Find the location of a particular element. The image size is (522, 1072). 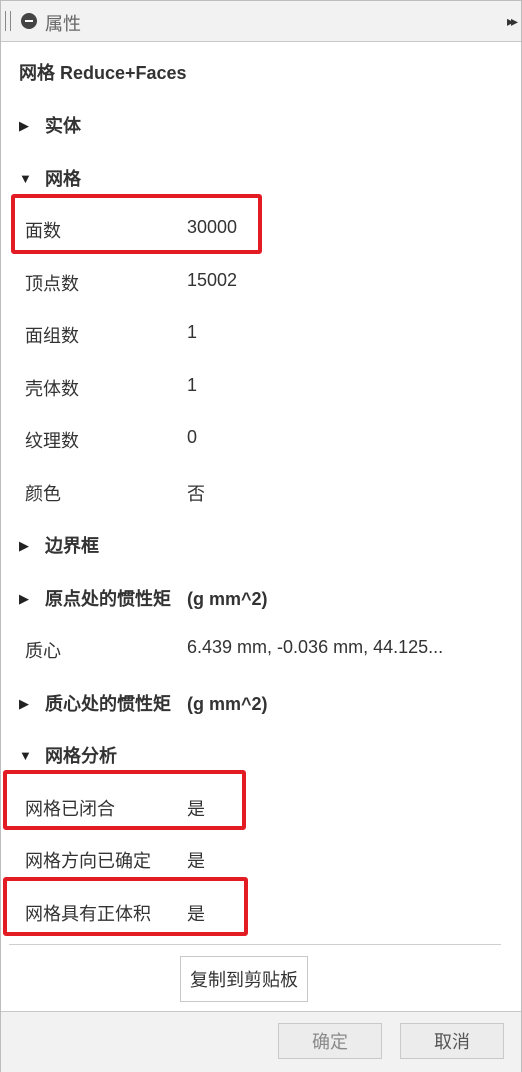

highlight-box-faces is located at coordinates (136, 224).